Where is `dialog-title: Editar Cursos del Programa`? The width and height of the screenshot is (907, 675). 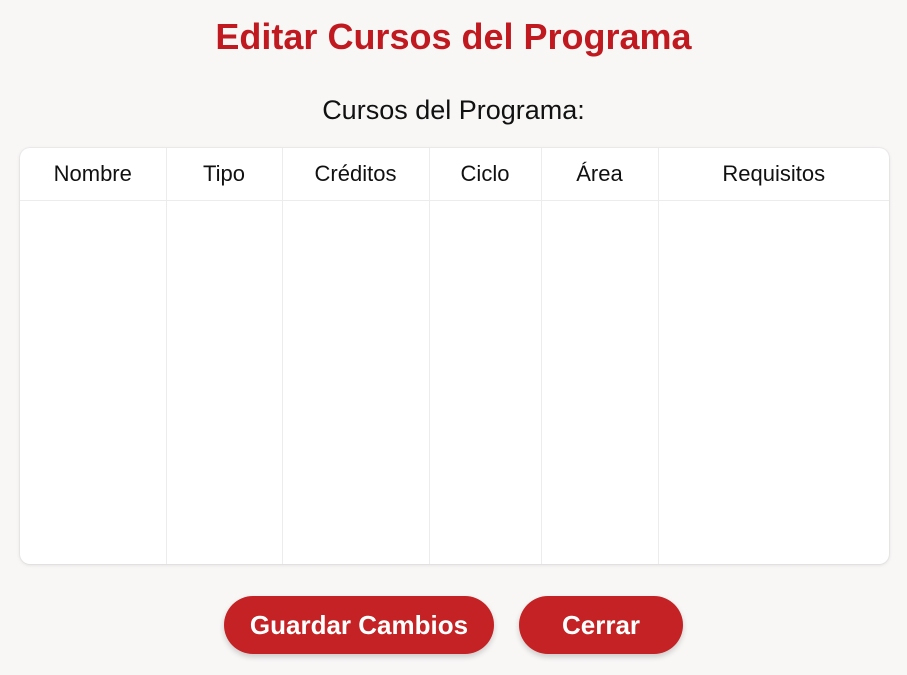 dialog-title: Editar Cursos del Programa is located at coordinates (453, 36).